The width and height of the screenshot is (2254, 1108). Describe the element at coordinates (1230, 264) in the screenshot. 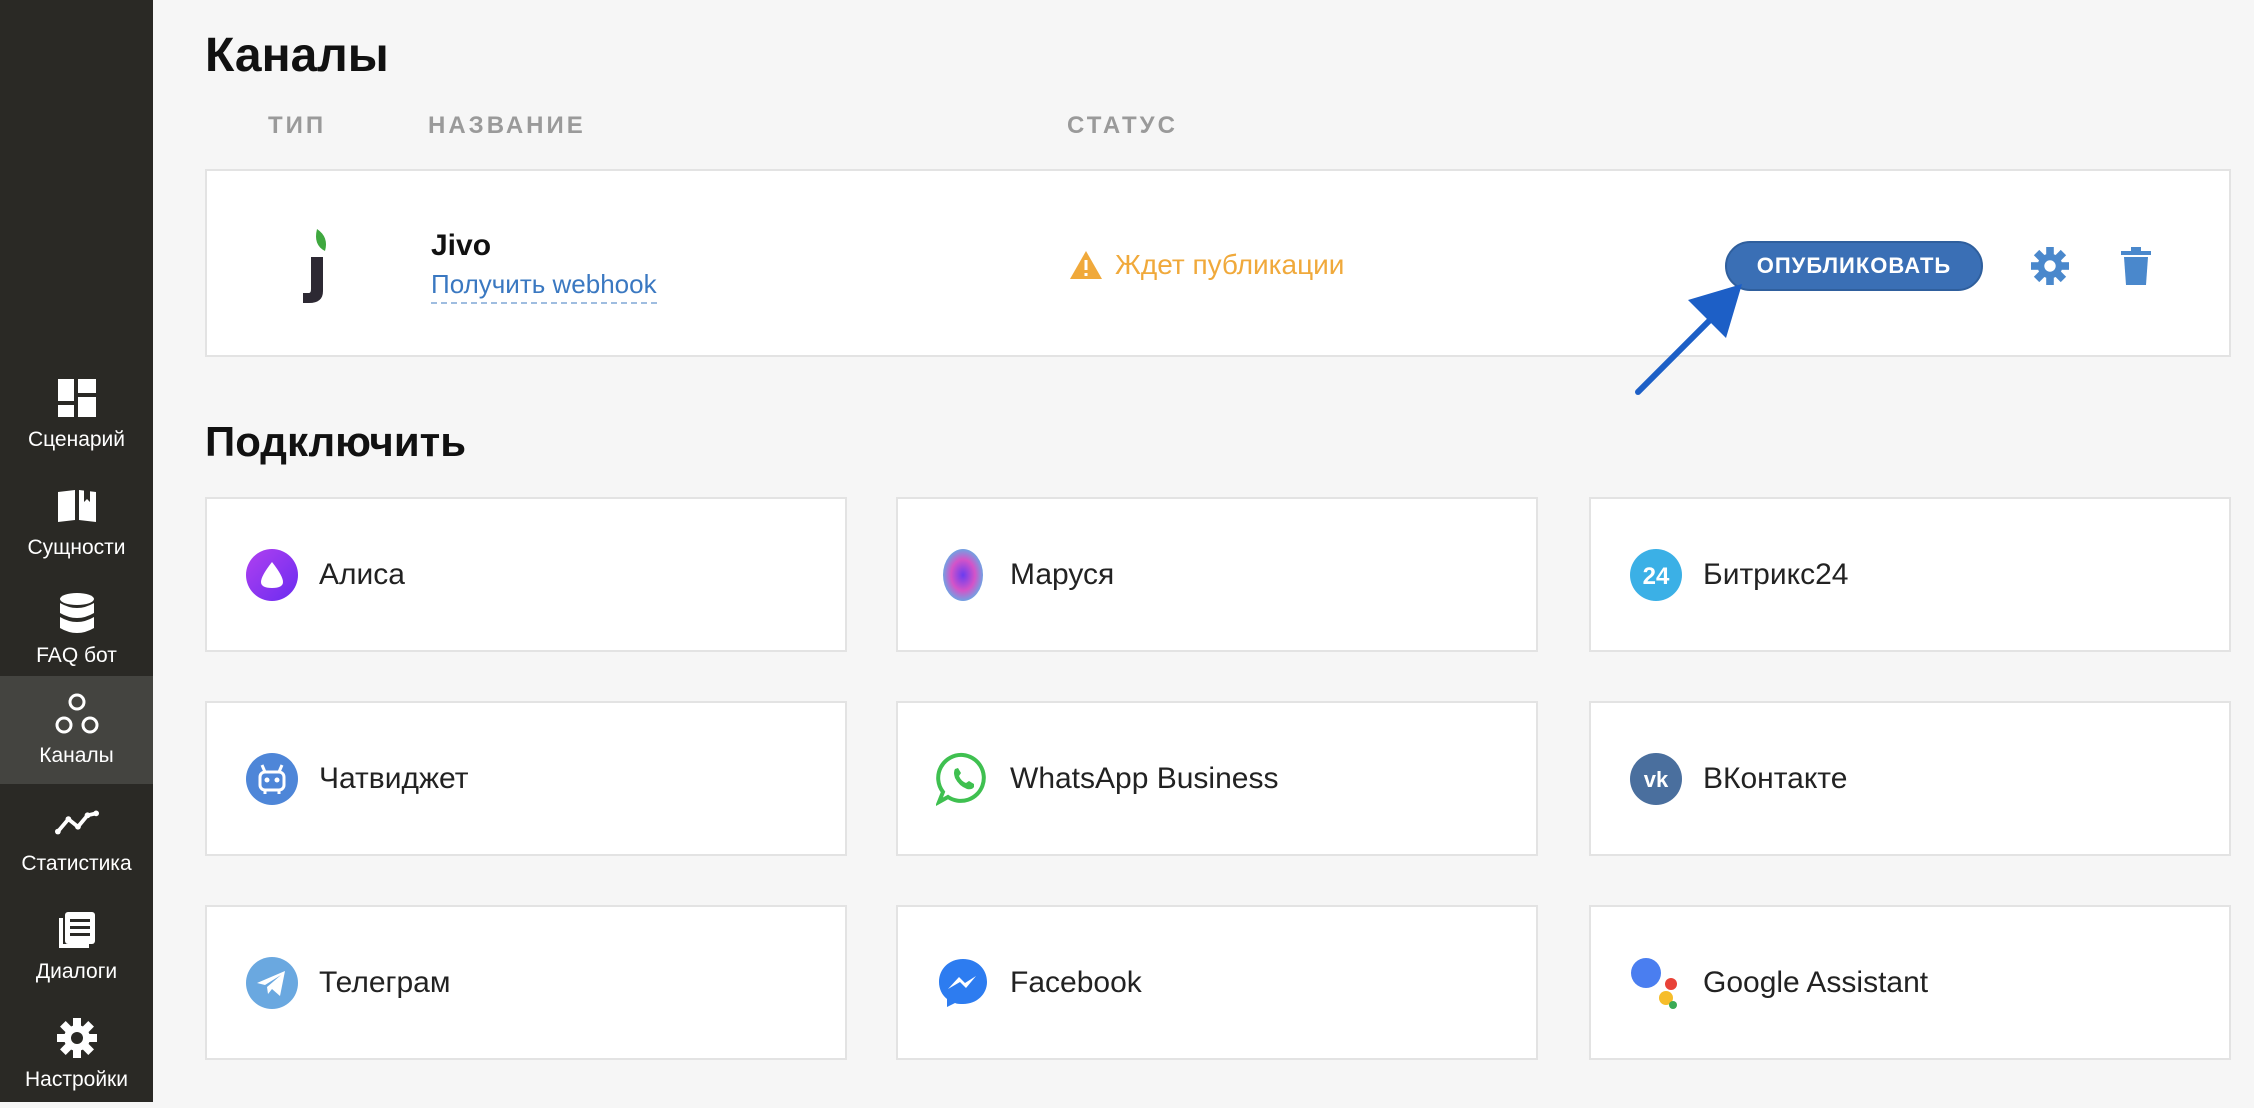

I see `status-text: Ждет публикации` at that location.